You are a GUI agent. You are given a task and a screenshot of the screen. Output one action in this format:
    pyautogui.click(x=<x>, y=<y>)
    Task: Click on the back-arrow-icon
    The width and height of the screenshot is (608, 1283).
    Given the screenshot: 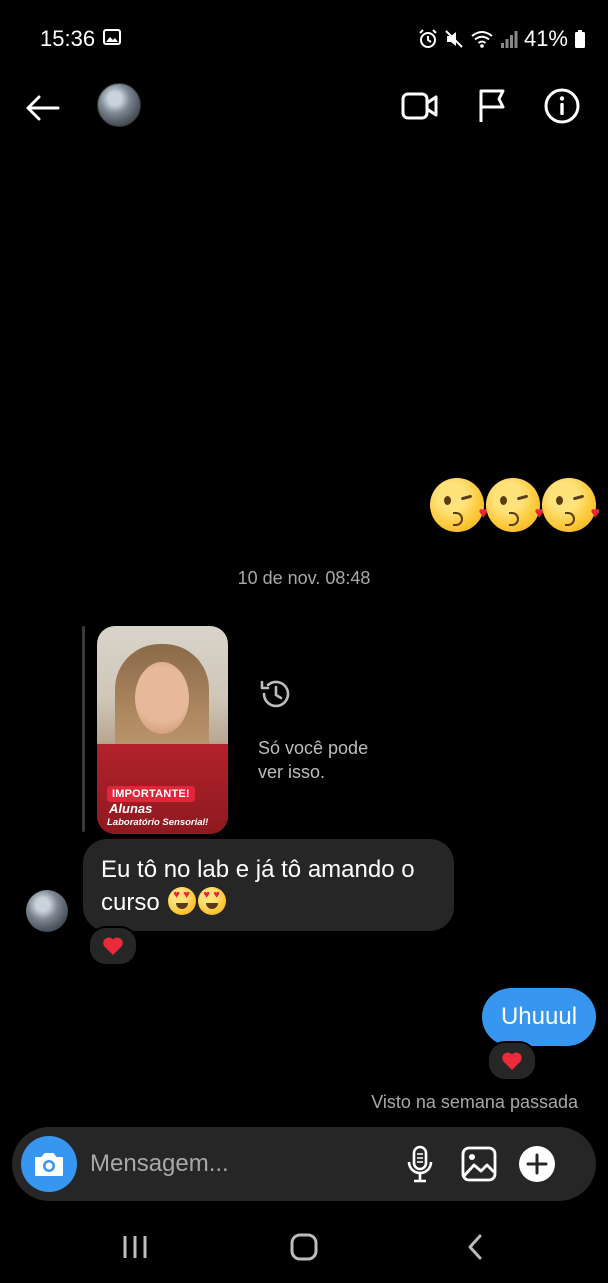 What is the action you would take?
    pyautogui.click(x=43, y=108)
    